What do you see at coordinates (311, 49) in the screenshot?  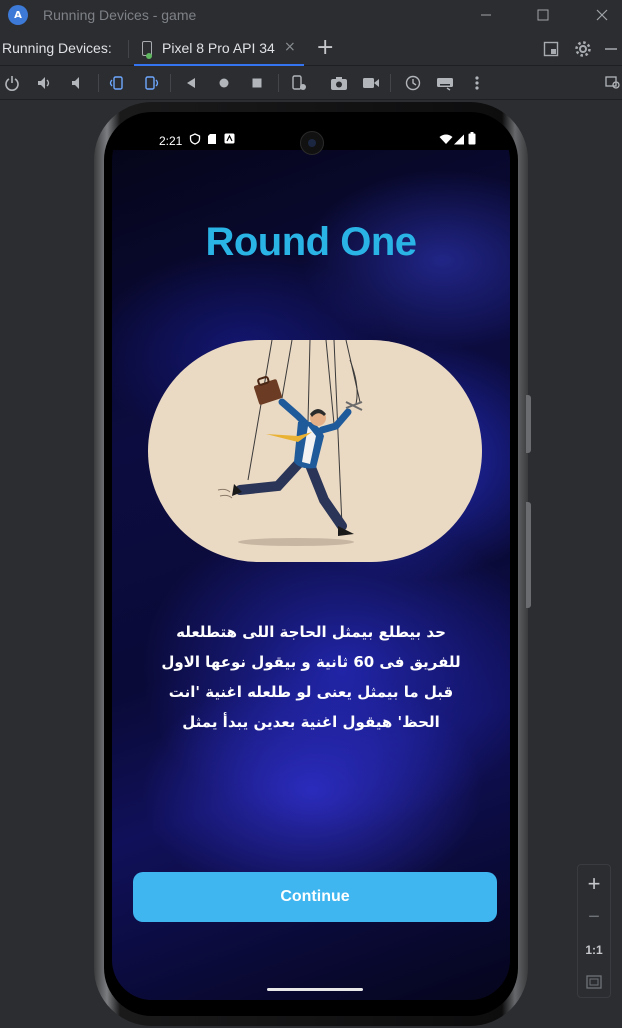 I see `tab-bar: Running Devices: Pixel 8 Pro API 34 × +` at bounding box center [311, 49].